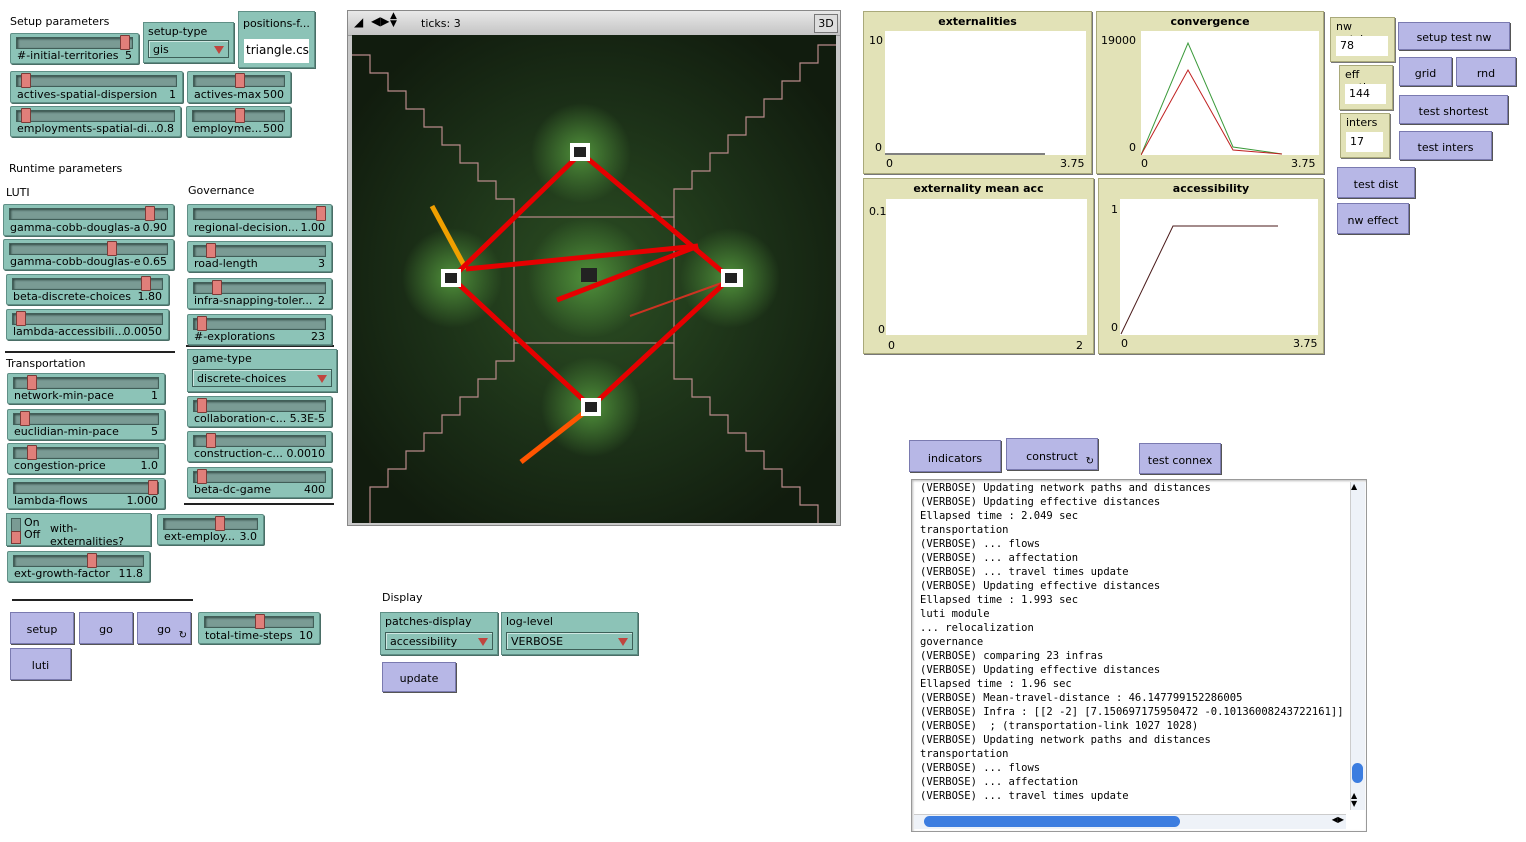  Describe the element at coordinates (259, 446) in the screenshot. I see `construction-cost-slider: construction-c... 0.0010` at that location.